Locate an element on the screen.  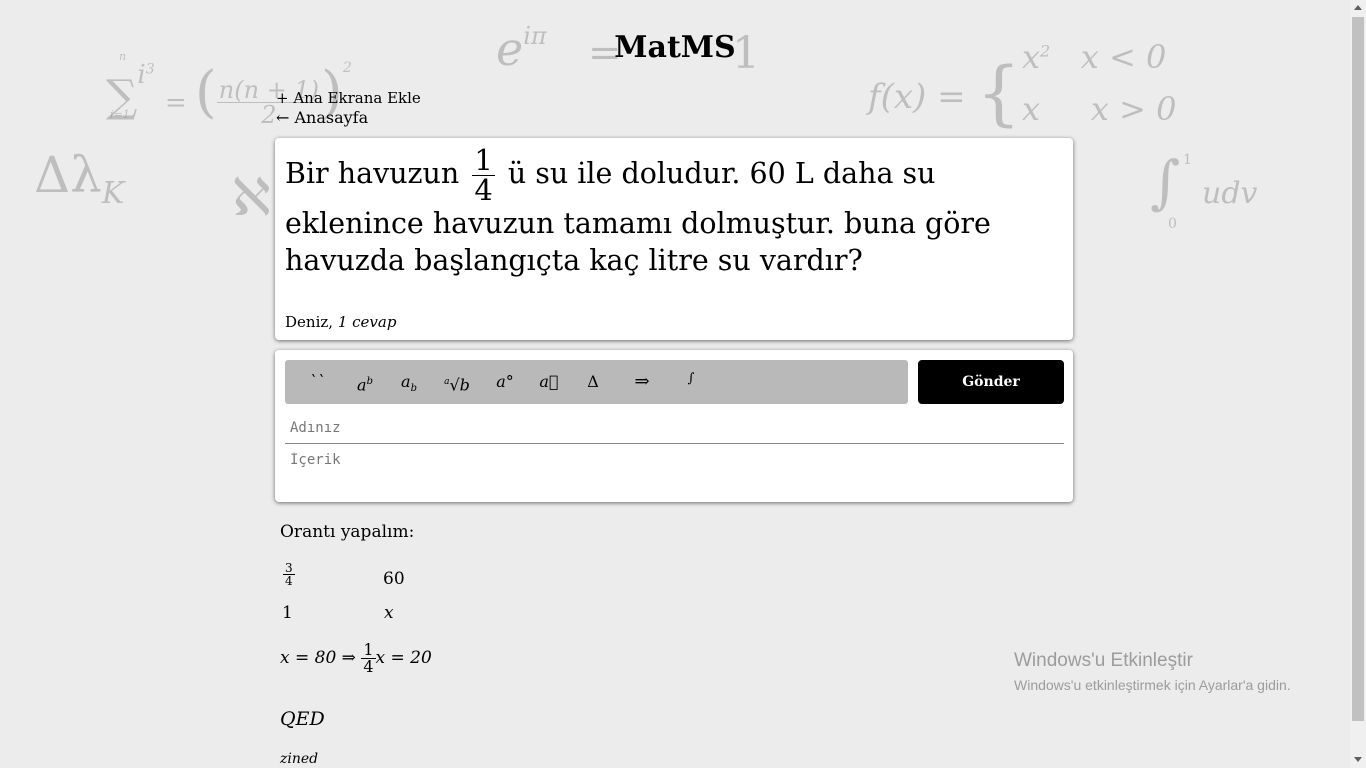
scrollbar-thumb is located at coordinates (1358, 369).